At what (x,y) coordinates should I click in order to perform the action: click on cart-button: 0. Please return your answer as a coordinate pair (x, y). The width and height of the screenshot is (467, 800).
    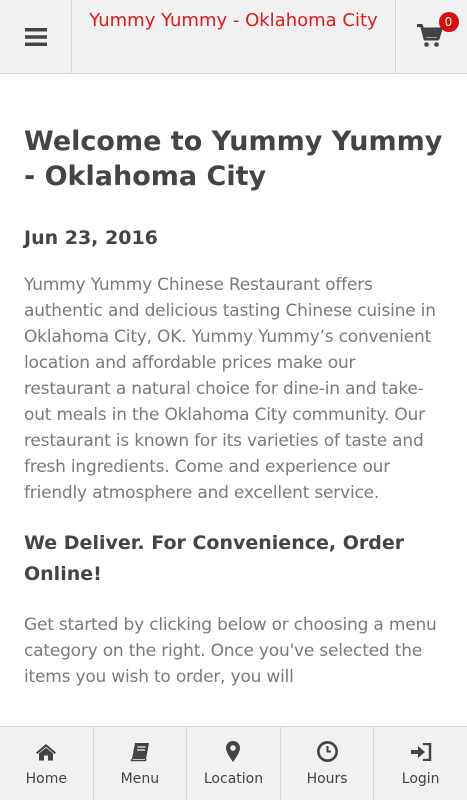
    Looking at the image, I should click on (431, 37).